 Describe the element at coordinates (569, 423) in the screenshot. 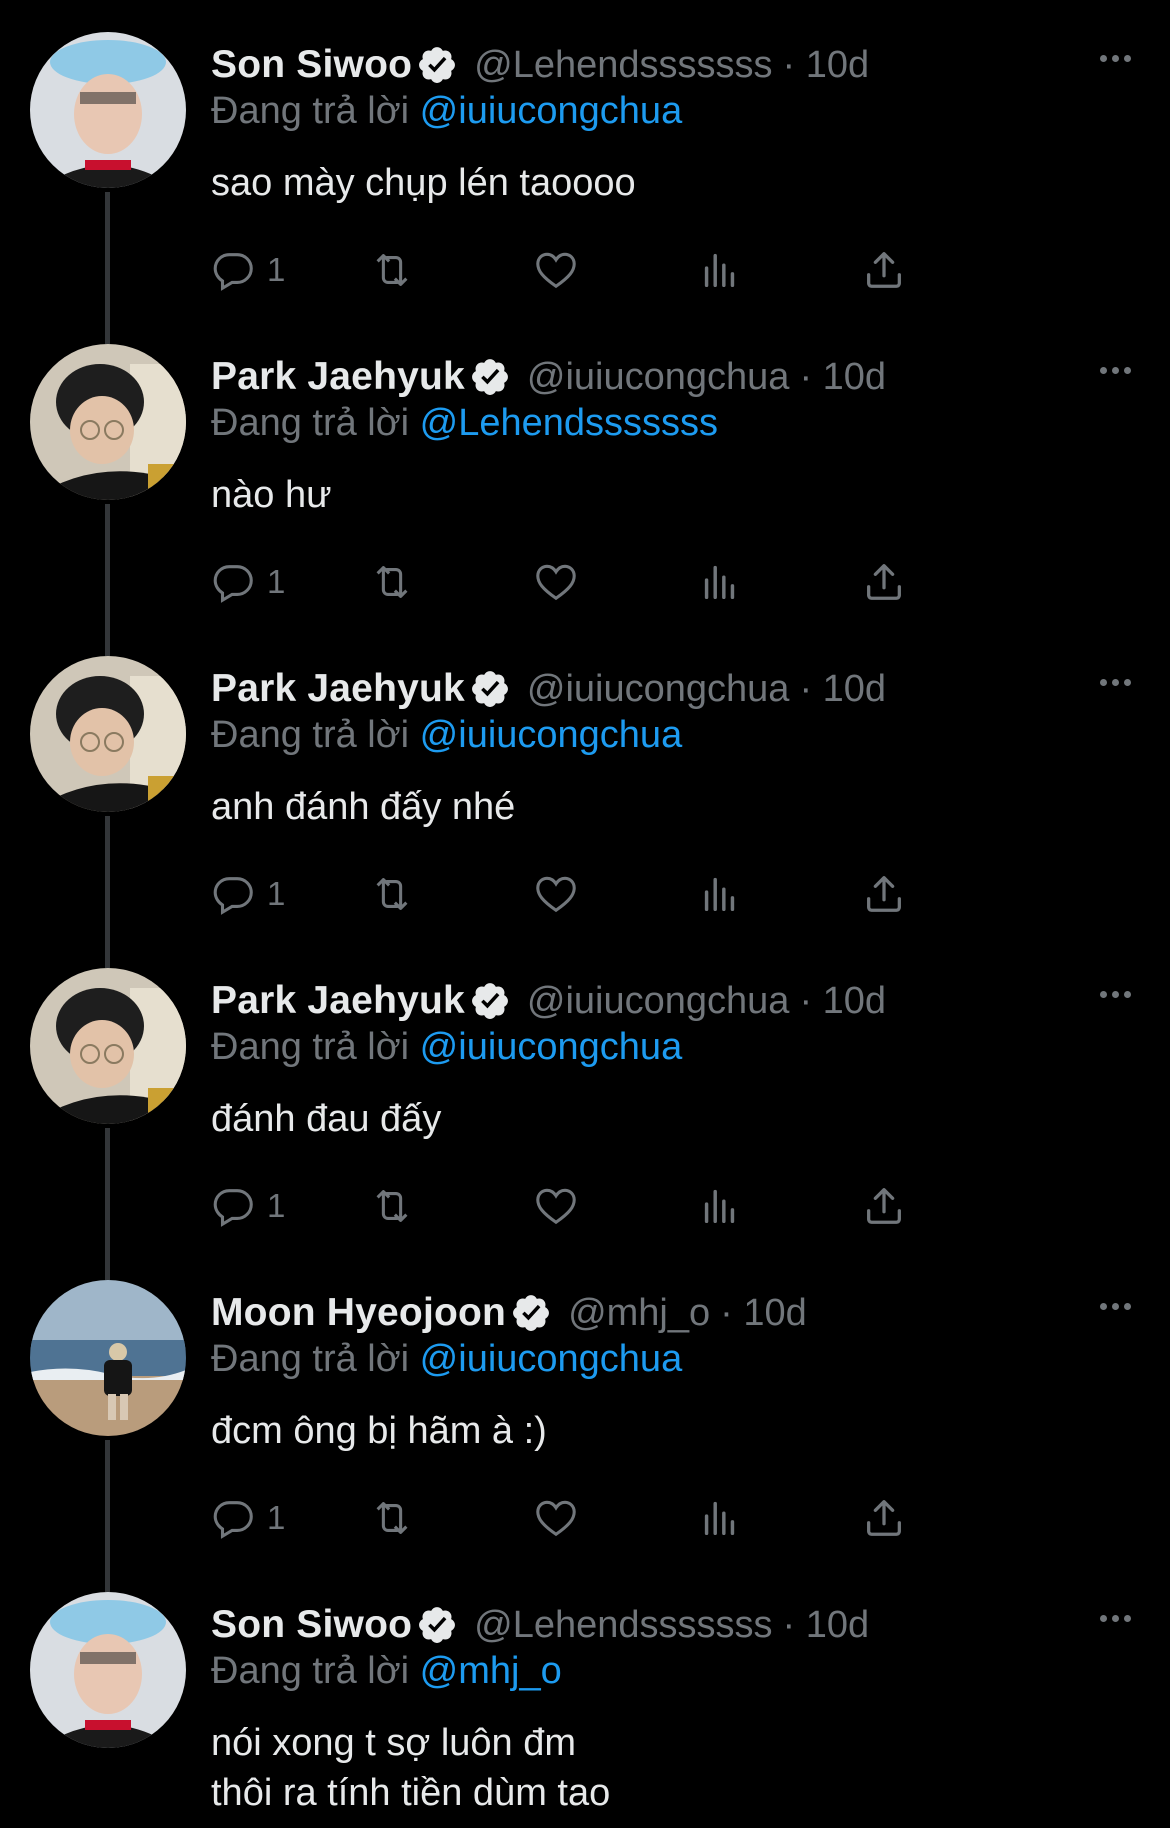

I see `reply-mention-link: @Lehendsssssss` at that location.